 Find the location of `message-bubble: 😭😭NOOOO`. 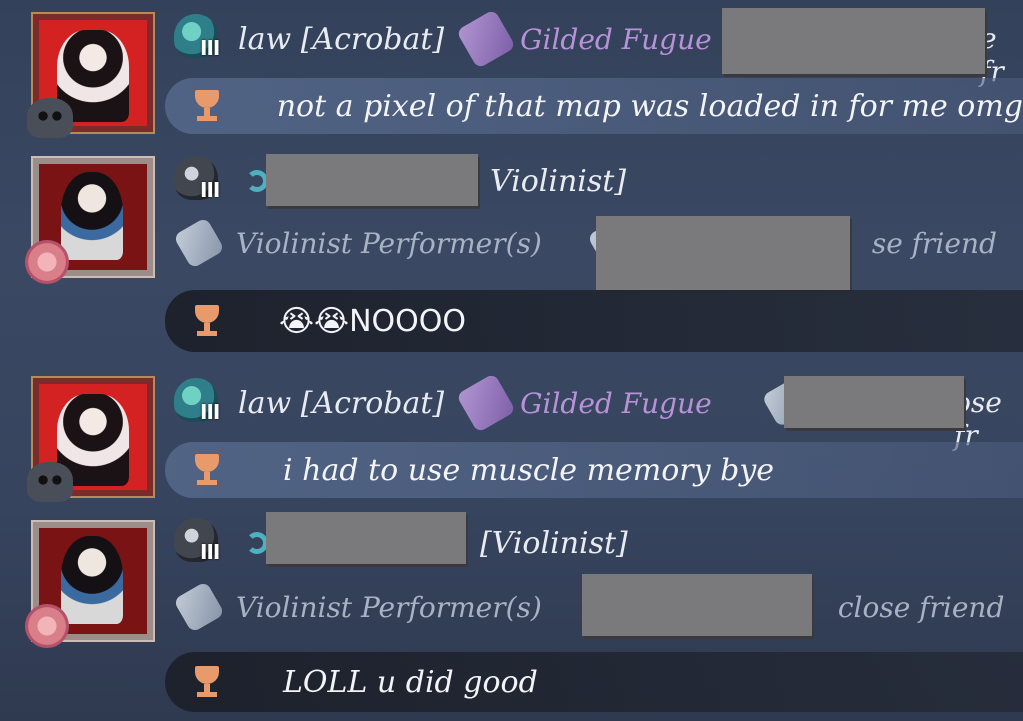

message-bubble: 😭😭NOOOO is located at coordinates (594, 321).